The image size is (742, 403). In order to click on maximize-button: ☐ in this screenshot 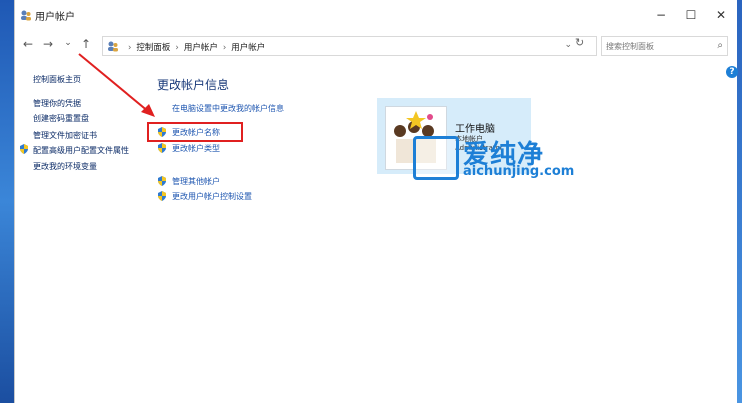, I will do `click(691, 15)`.